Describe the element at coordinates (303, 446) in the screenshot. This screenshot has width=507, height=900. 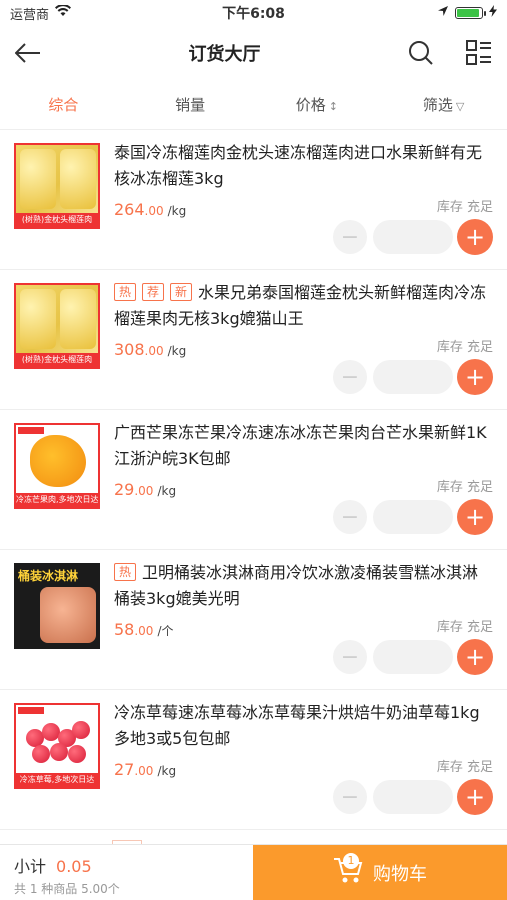
I see `product-name: 广西芒果冻芒果冷冻速冻冰冻芒果肉台芒水果新鲜1K江浙沪皖3K包邮` at that location.